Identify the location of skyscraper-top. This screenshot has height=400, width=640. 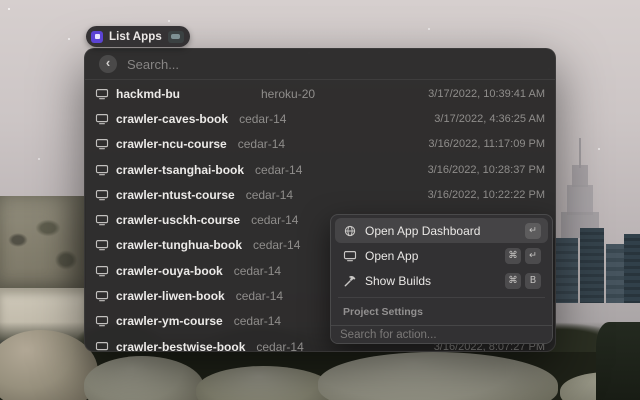
(580, 176).